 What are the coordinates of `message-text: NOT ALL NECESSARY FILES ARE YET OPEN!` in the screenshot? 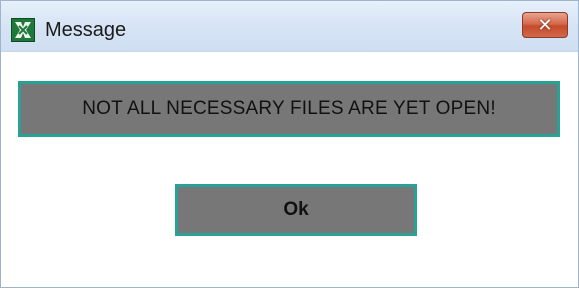 It's located at (289, 108).